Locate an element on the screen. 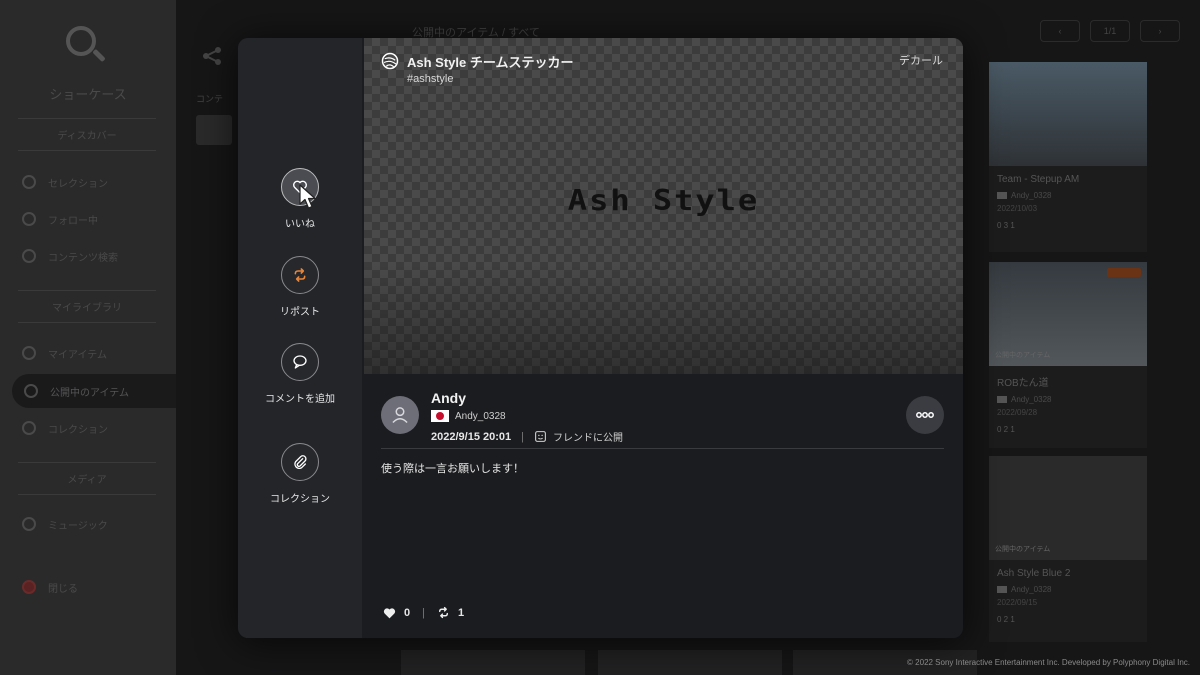 The image size is (1200, 675). page-indicator: 1/1 is located at coordinates (1110, 31).